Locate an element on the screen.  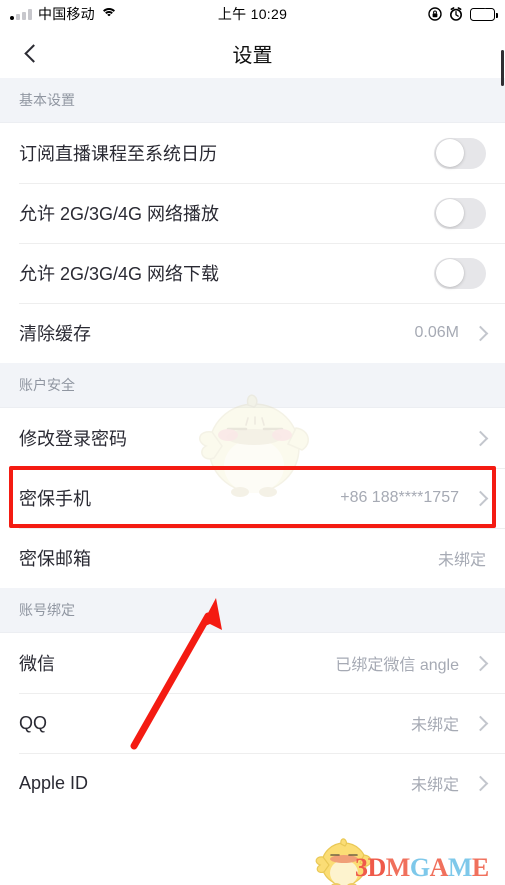
row-label: 微信 is located at coordinates (37, 664).